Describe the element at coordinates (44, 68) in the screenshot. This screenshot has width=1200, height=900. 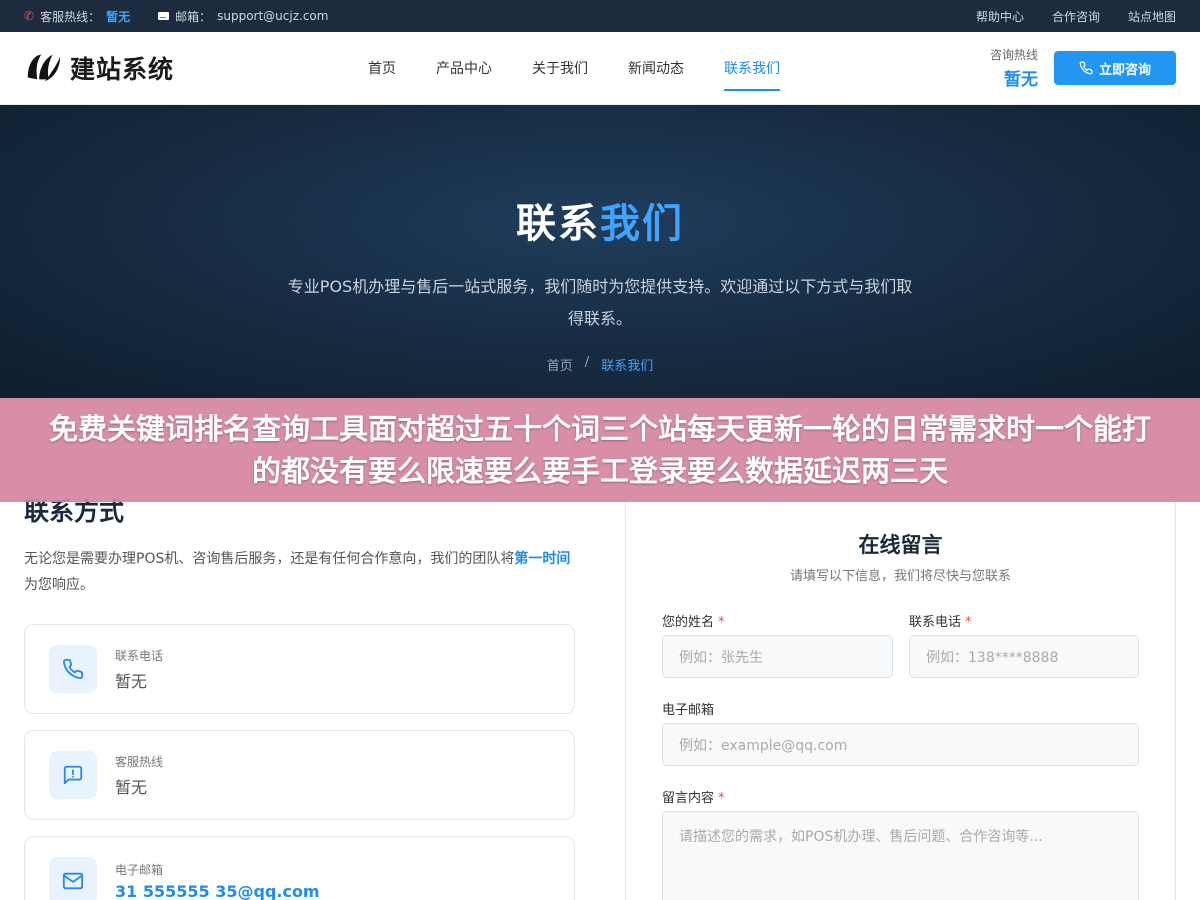
I see `logo-mark-icon` at that location.